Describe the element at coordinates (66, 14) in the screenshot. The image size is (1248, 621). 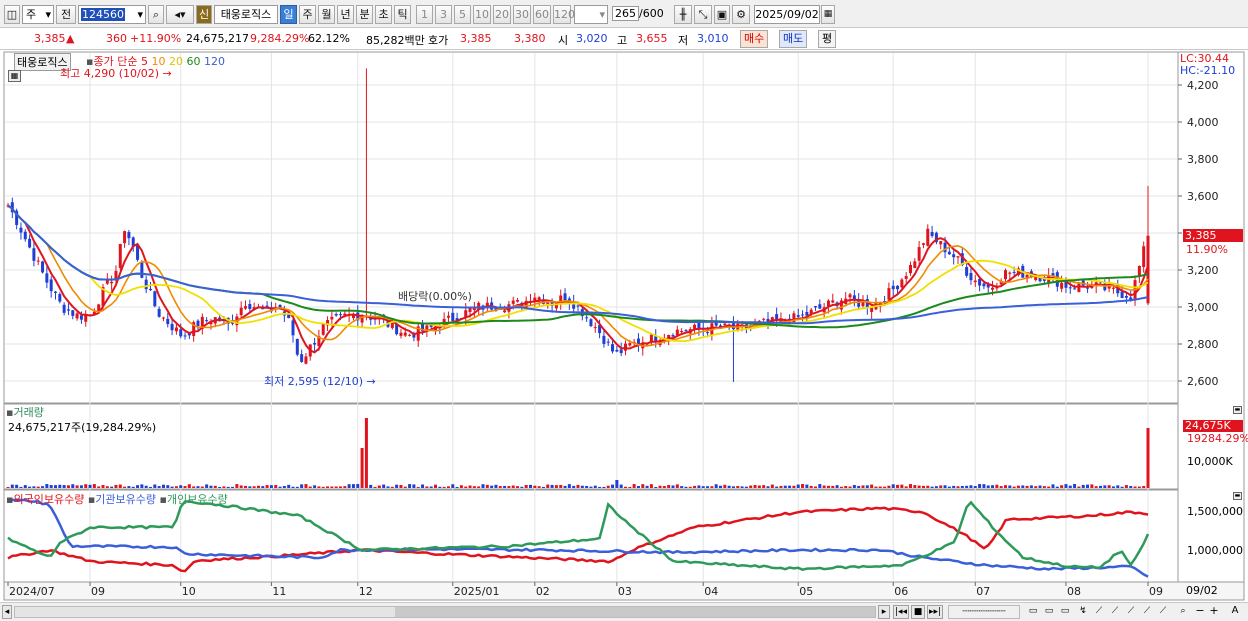
I see `prev-button: 전` at that location.